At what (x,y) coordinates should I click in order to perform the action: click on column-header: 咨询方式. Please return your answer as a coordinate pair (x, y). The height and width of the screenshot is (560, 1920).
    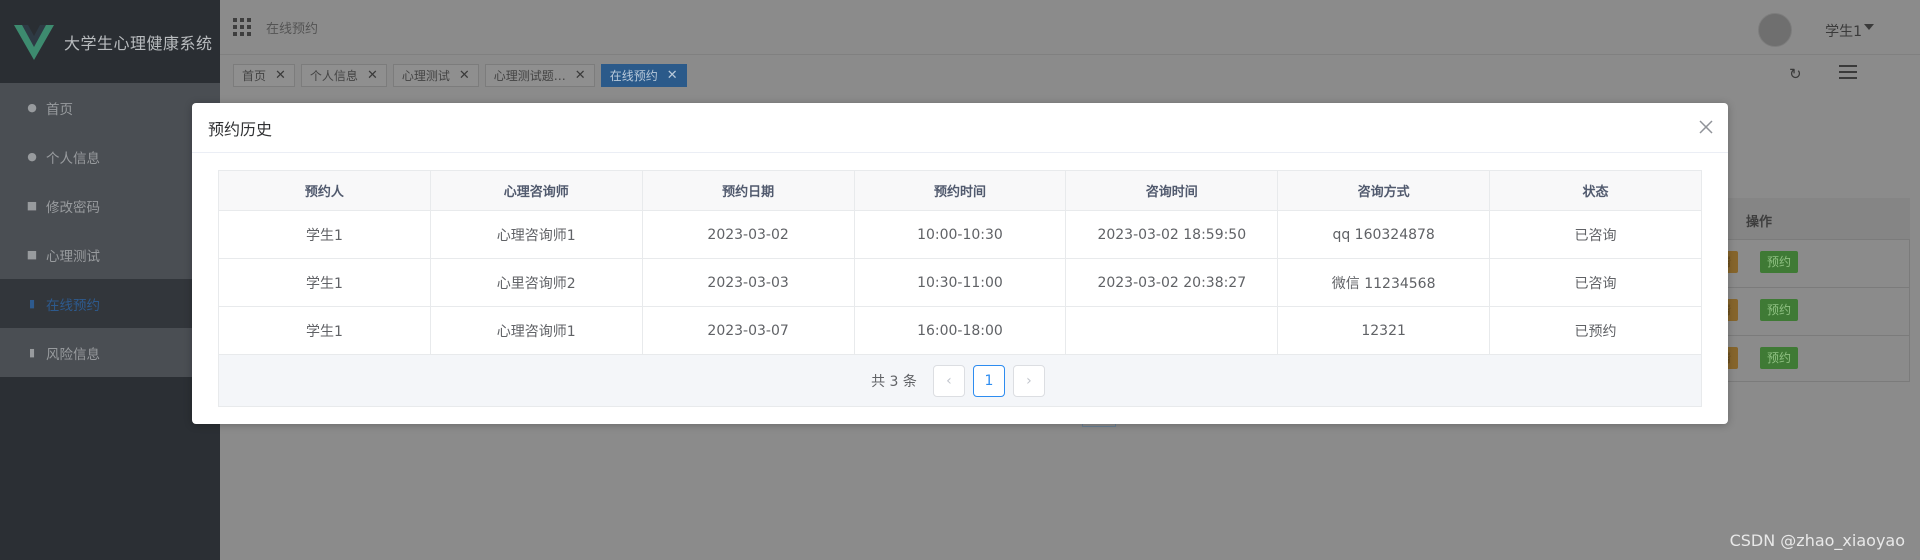
    Looking at the image, I should click on (1384, 190).